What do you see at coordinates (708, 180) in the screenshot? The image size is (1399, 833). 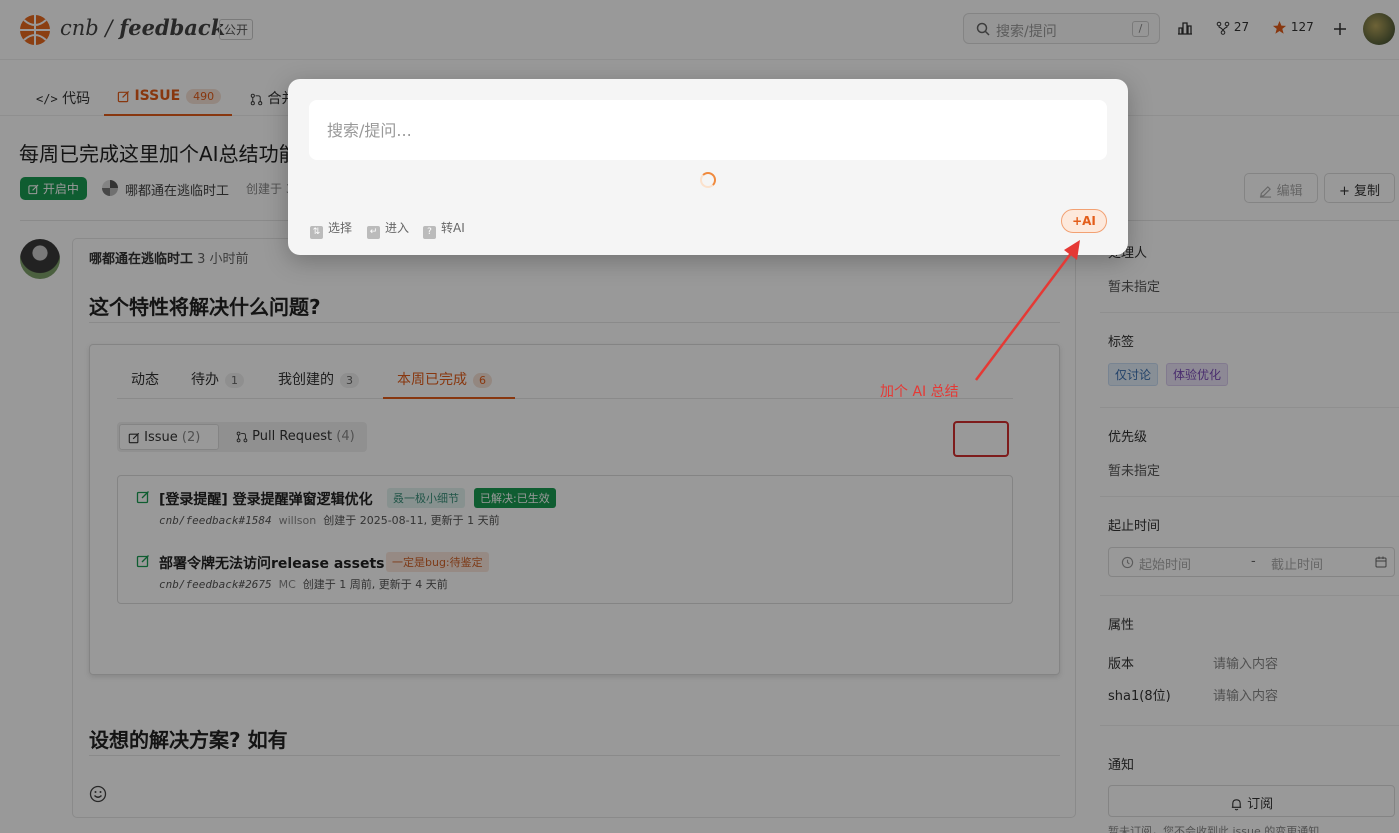 I see `loading-spinner-icon` at bounding box center [708, 180].